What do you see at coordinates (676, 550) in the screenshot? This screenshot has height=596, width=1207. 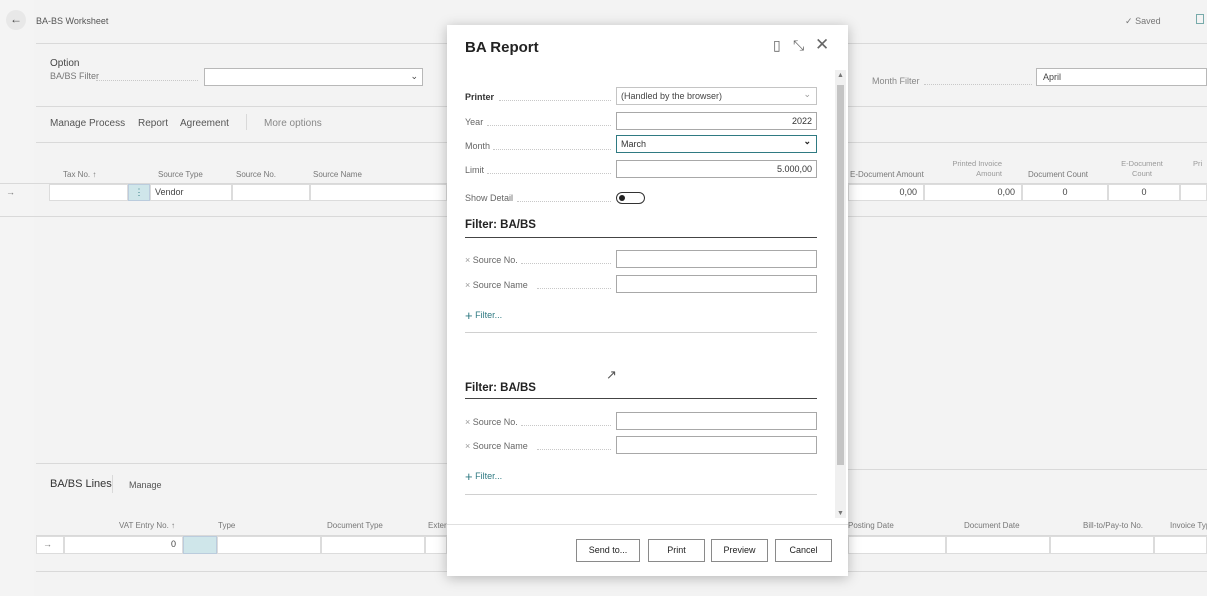 I see `print-button: Print` at bounding box center [676, 550].